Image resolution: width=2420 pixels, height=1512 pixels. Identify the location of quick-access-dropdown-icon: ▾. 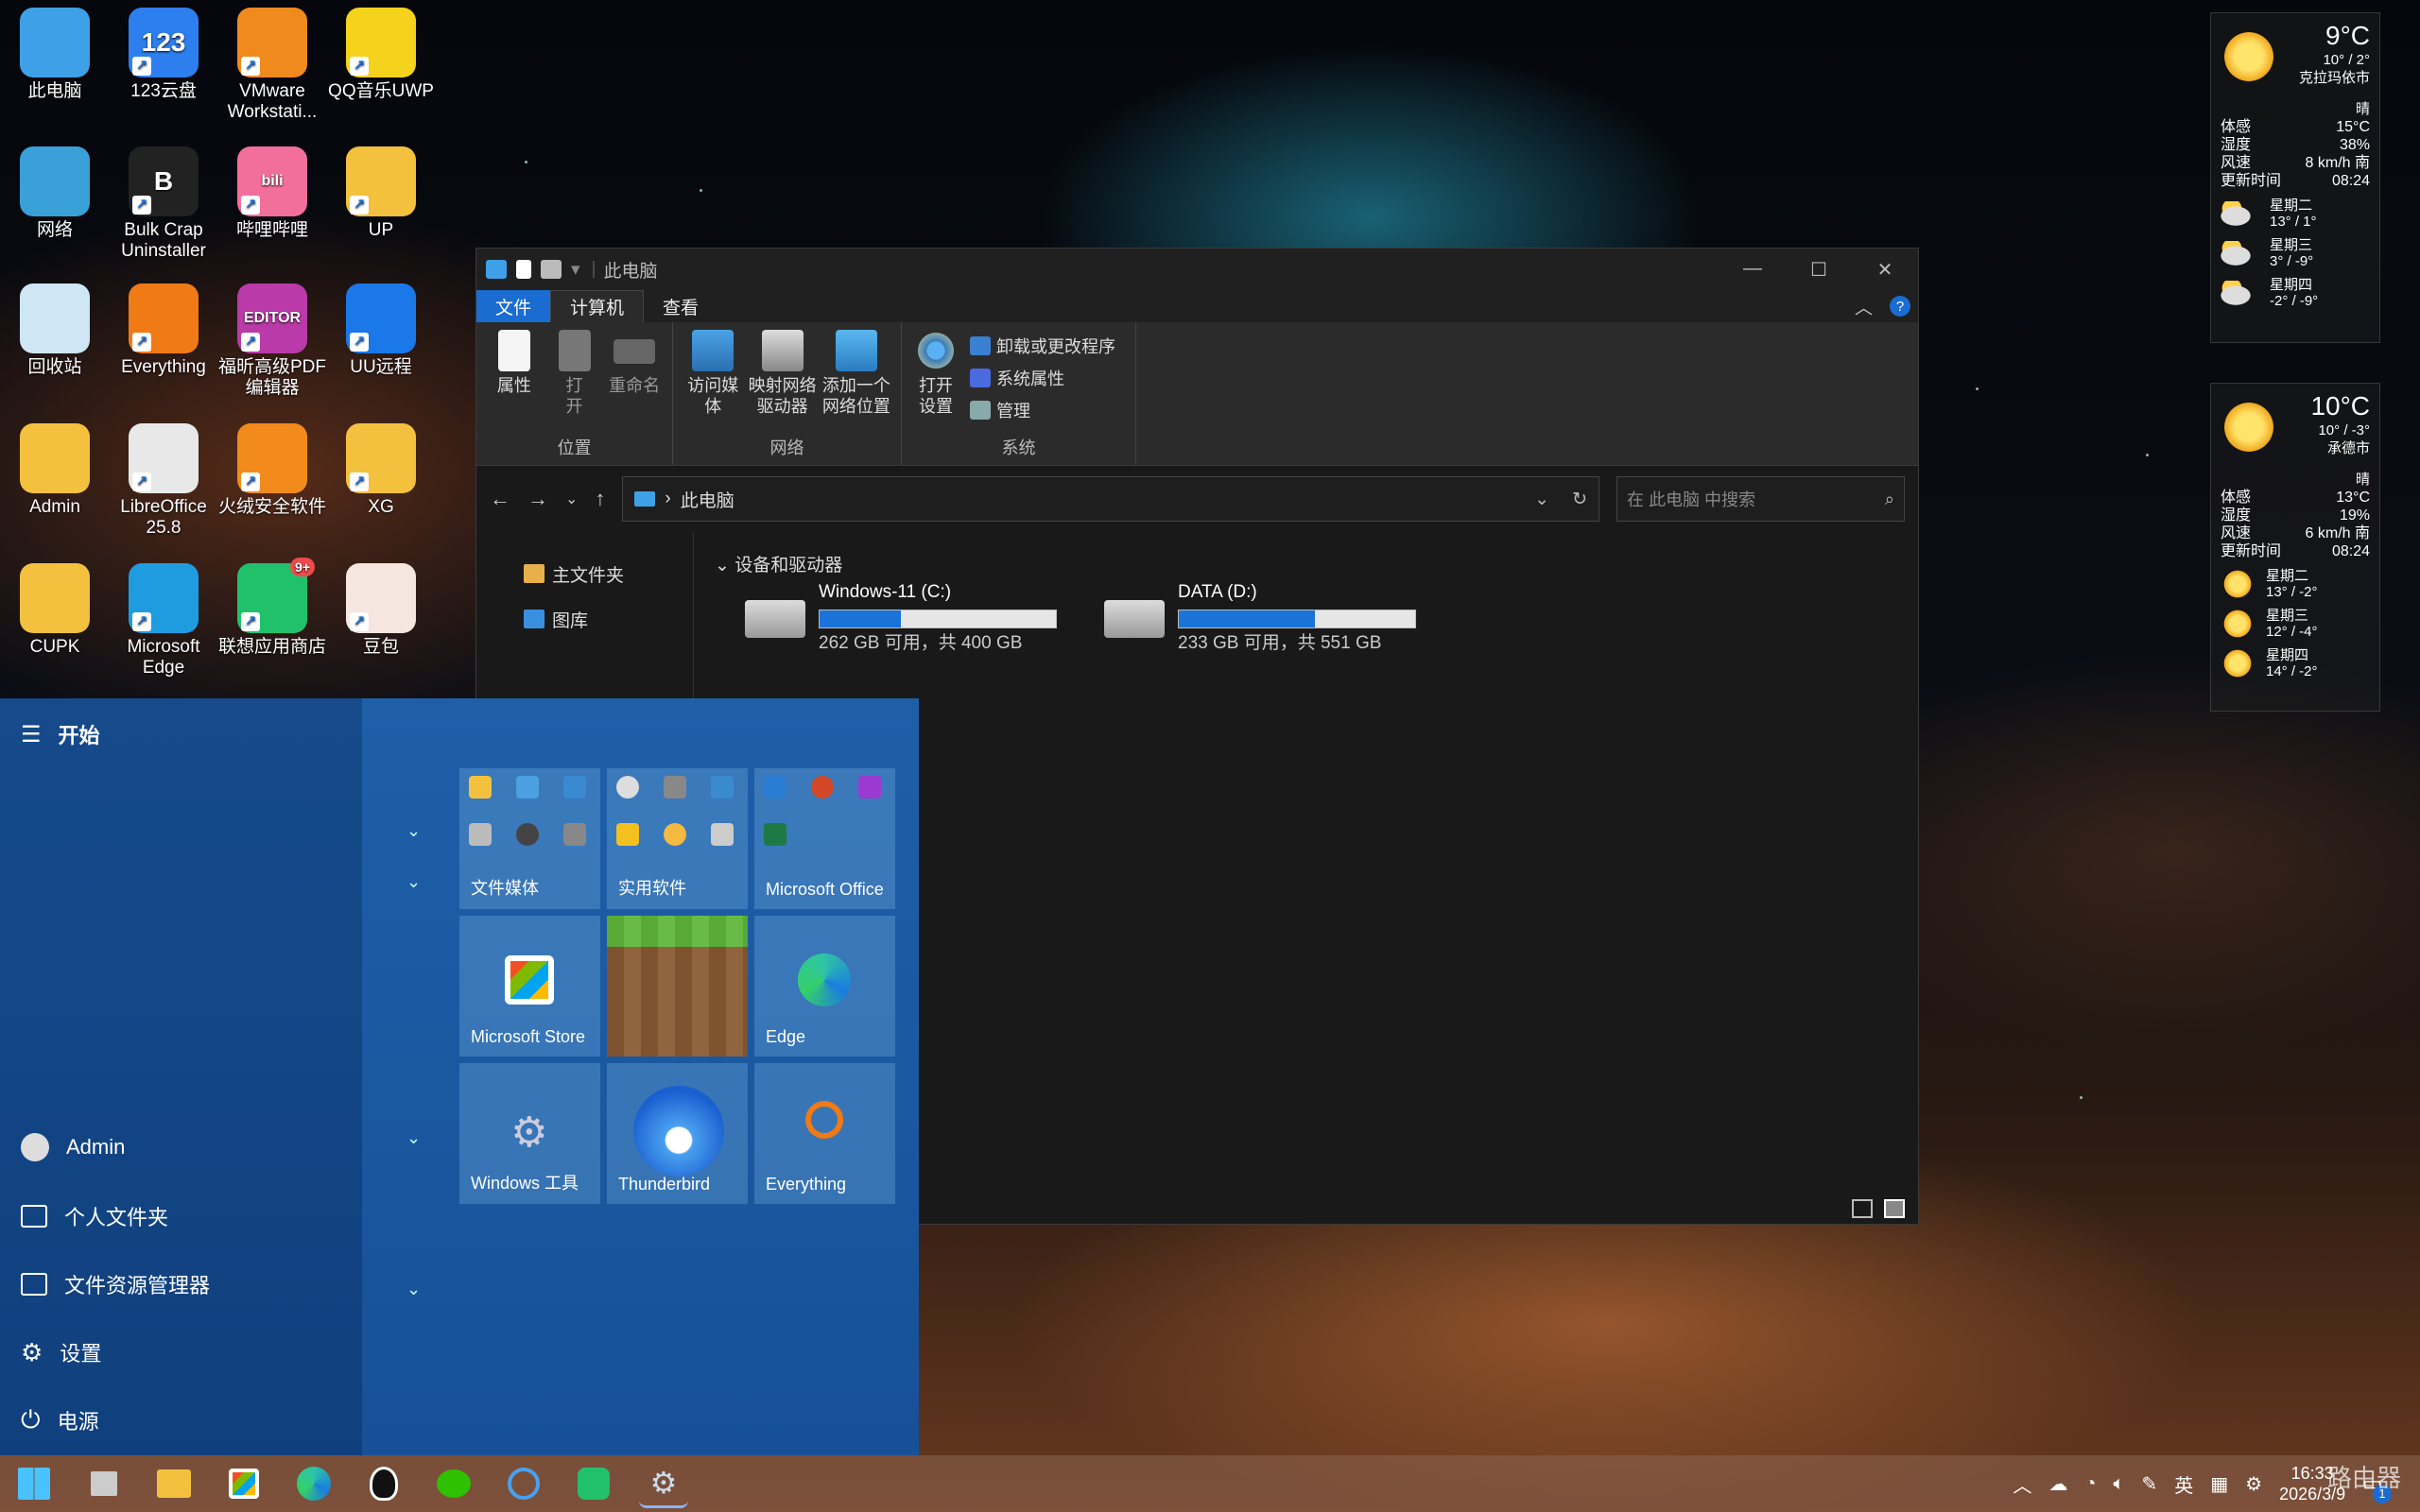
(575, 270).